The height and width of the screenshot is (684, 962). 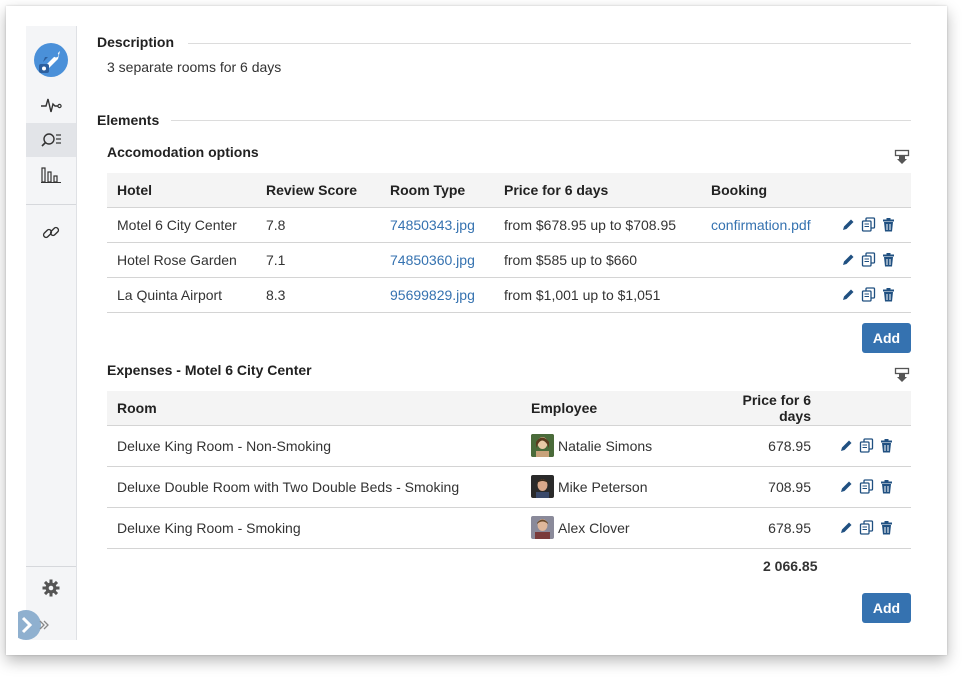 I want to click on add-accommodation-button: Add, so click(x=886, y=338).